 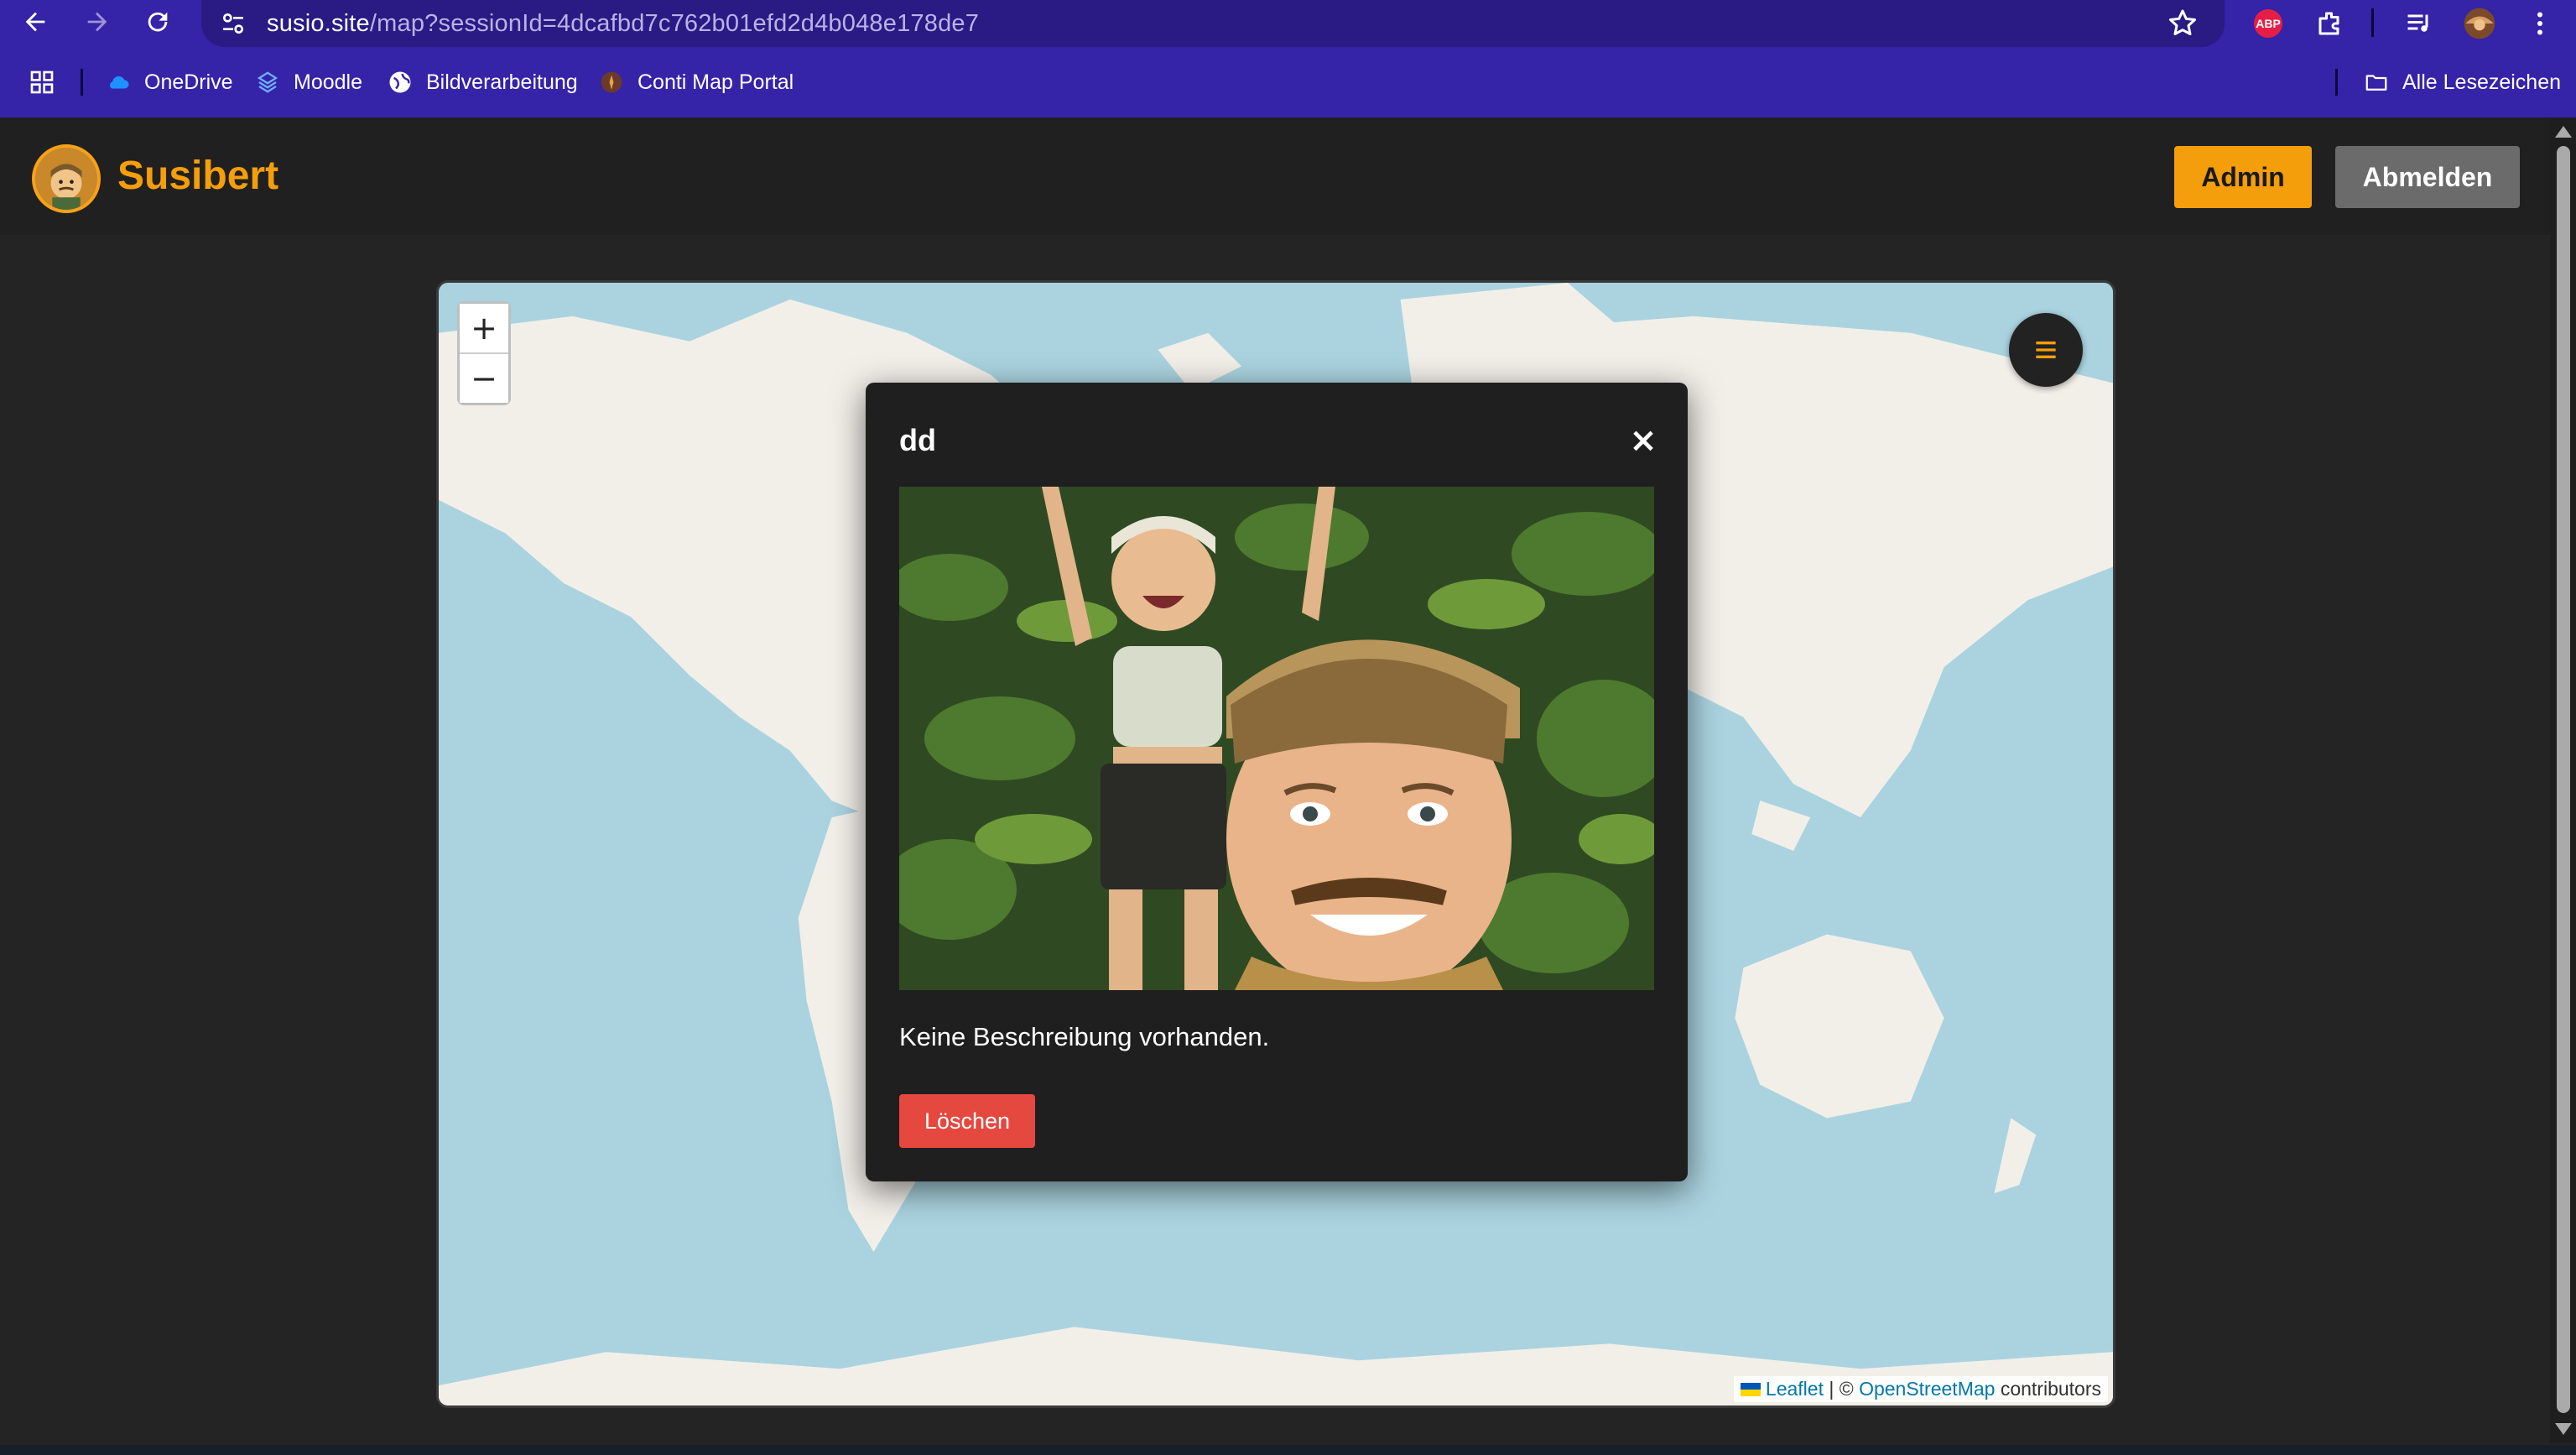 I want to click on all-bookmarks-button: Alle Lesezeichen, so click(x=2462, y=82).